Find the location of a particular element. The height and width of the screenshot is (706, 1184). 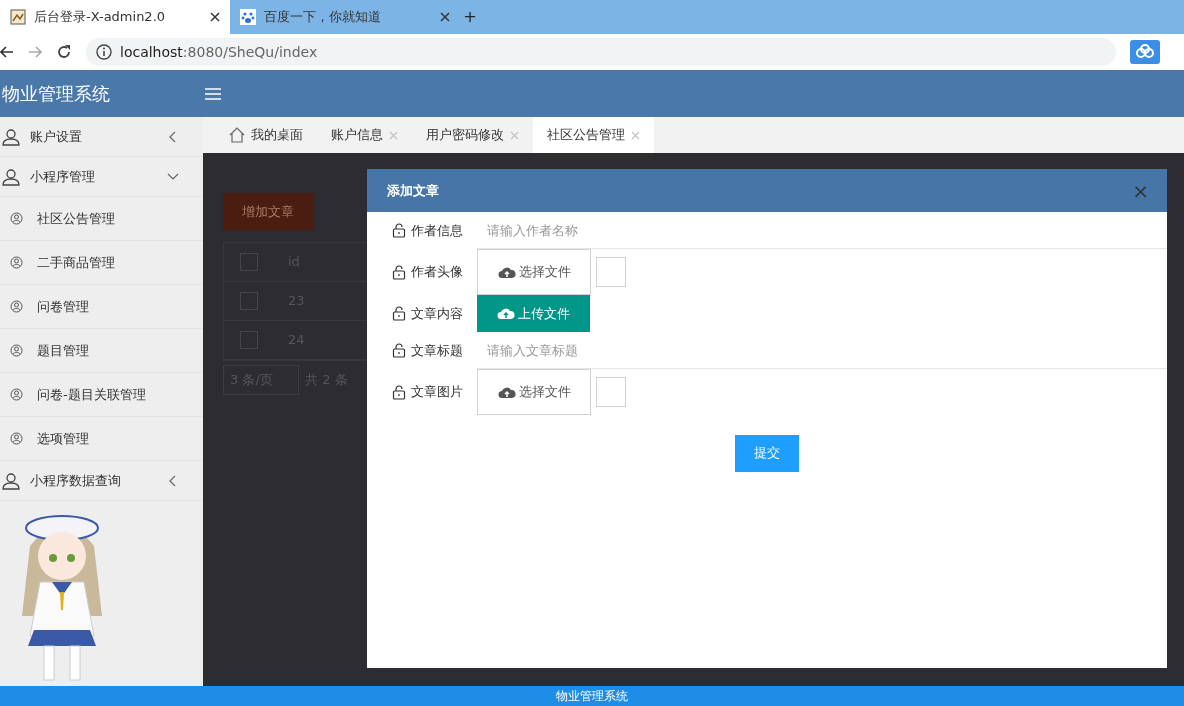

browser-tab: 后台登录-X-admin2.0 is located at coordinates (115, 17).